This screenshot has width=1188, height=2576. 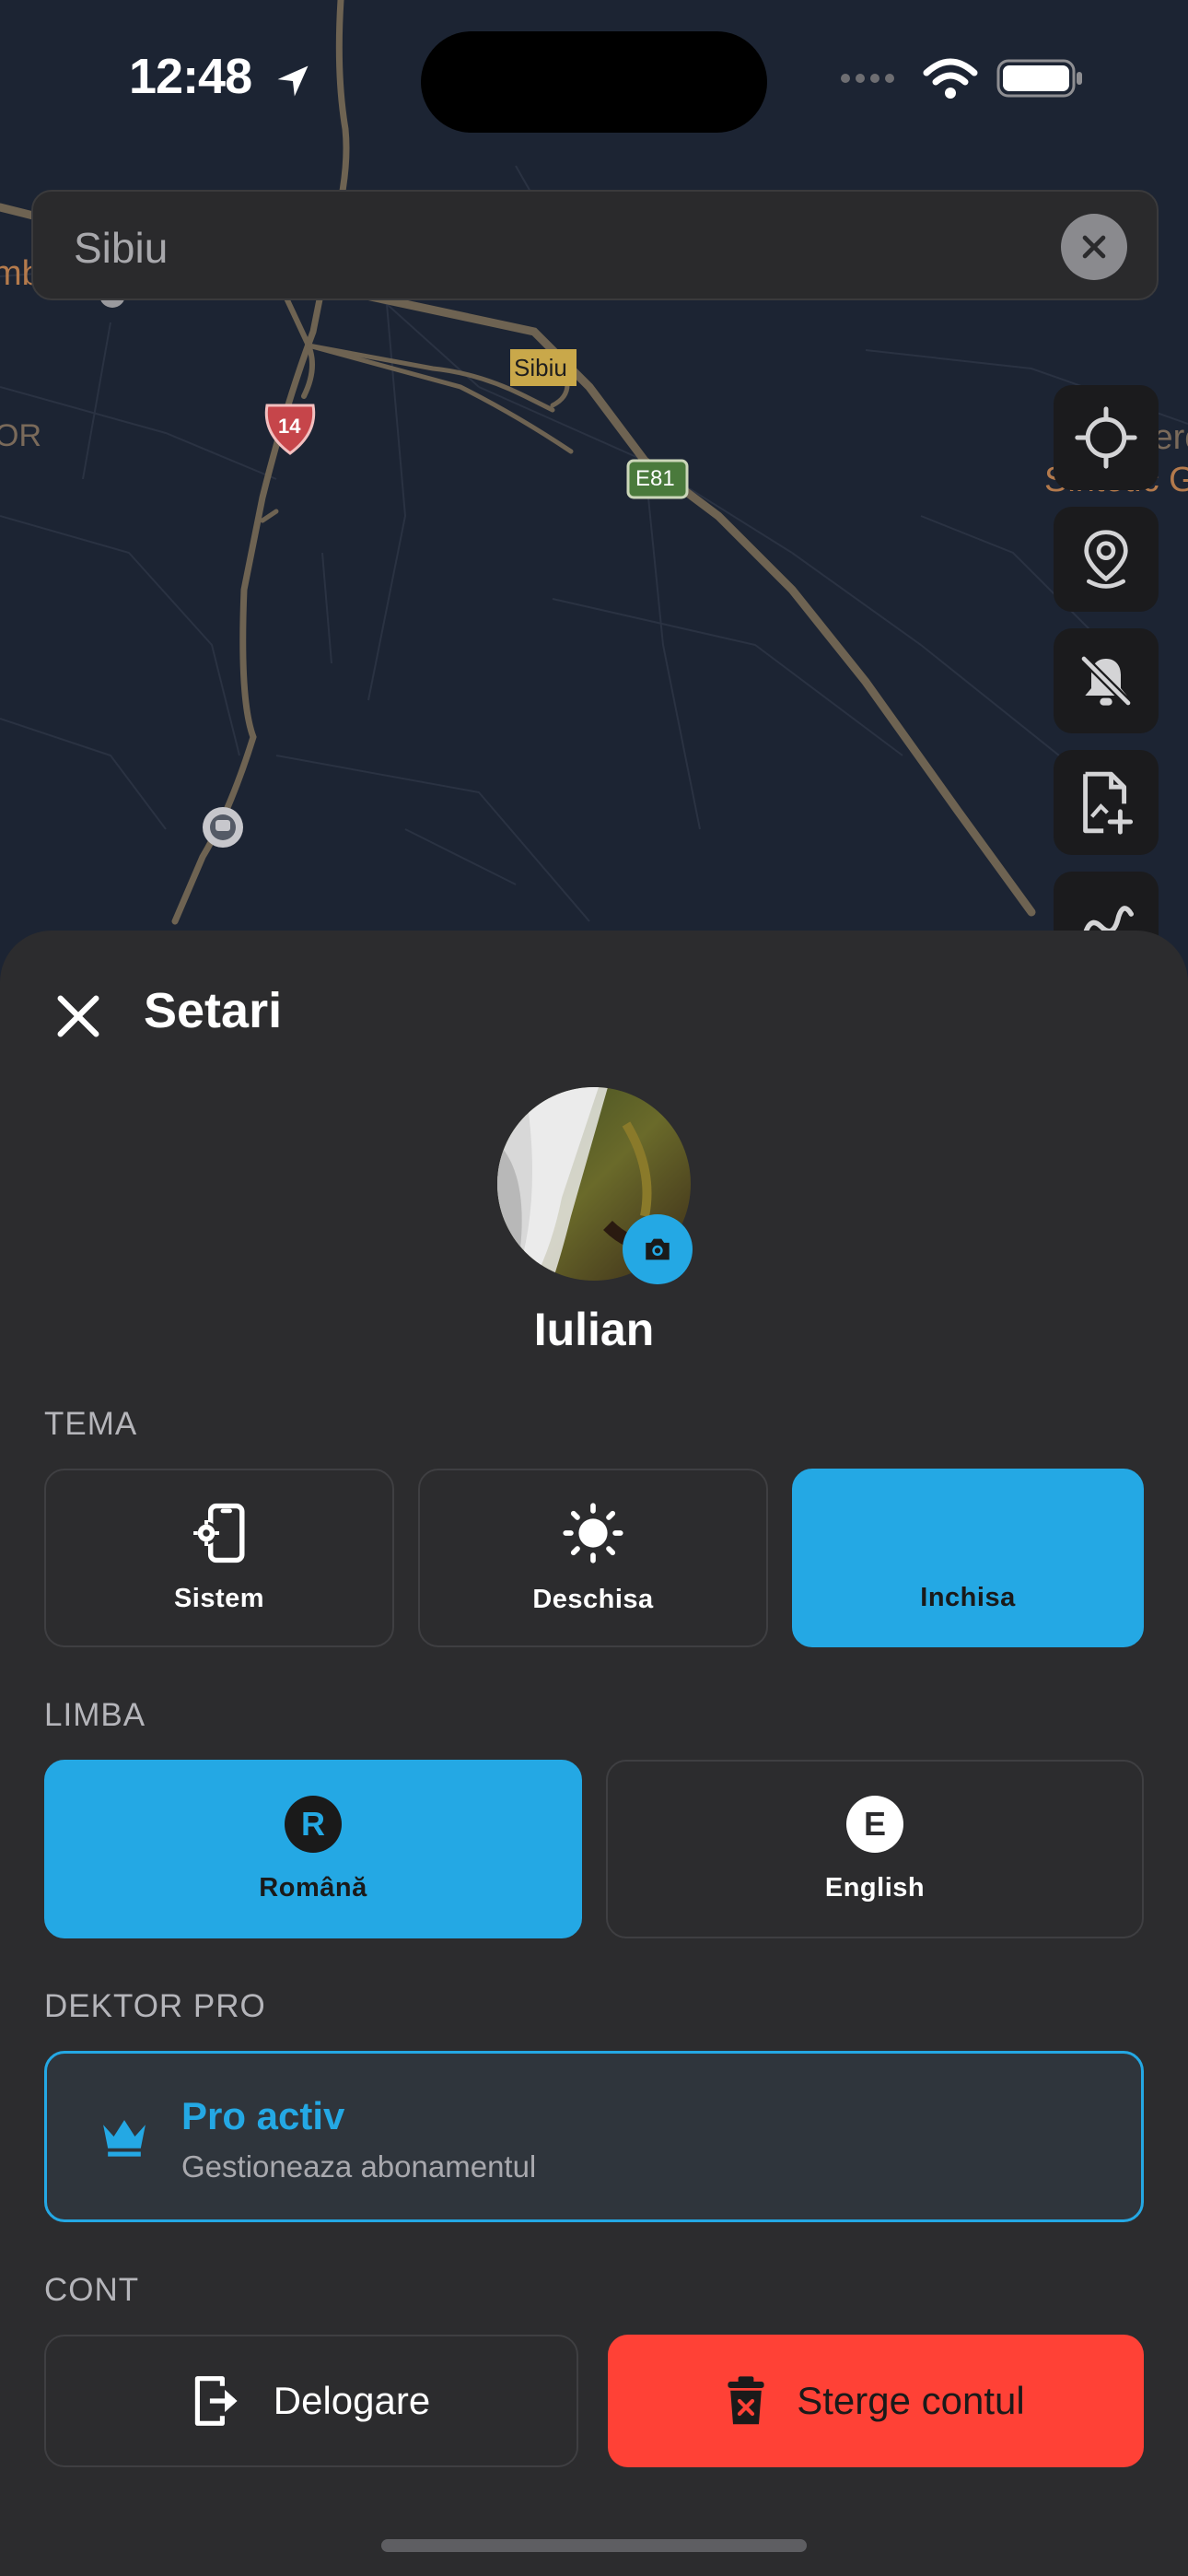 I want to click on moon-icon, so click(x=970, y=1532).